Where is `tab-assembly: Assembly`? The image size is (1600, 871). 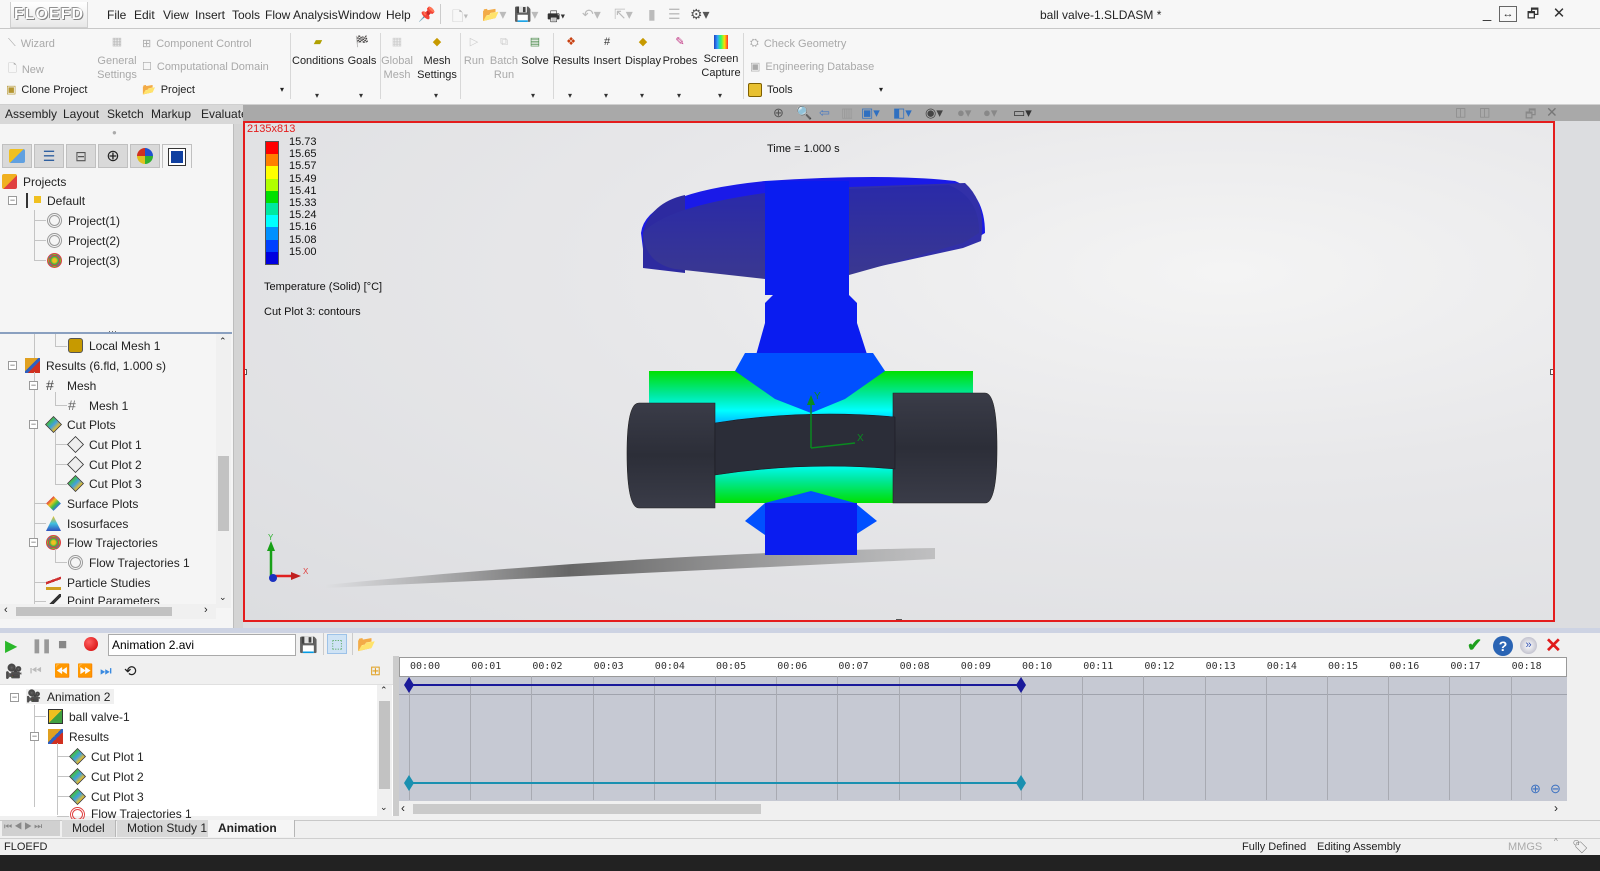 tab-assembly: Assembly is located at coordinates (32, 114).